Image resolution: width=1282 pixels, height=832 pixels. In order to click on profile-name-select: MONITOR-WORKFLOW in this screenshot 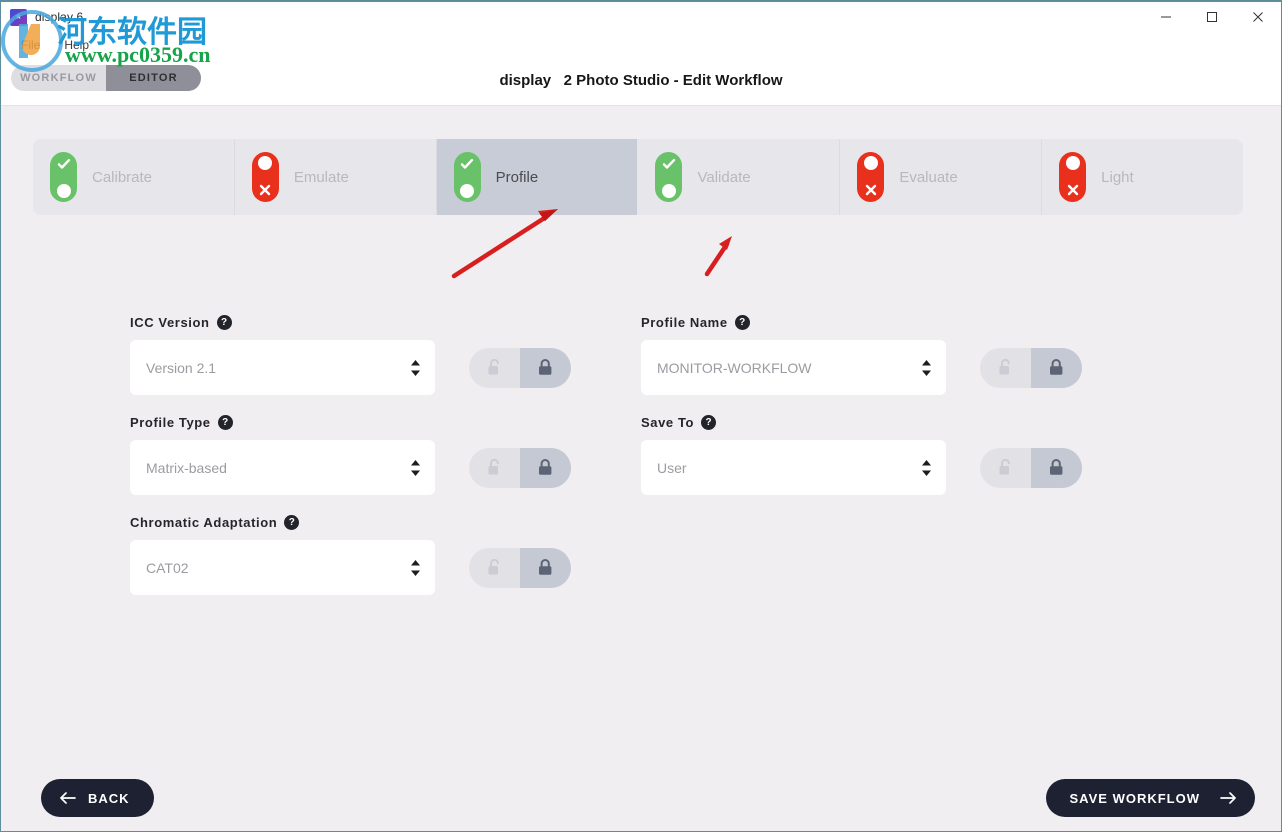, I will do `click(793, 367)`.